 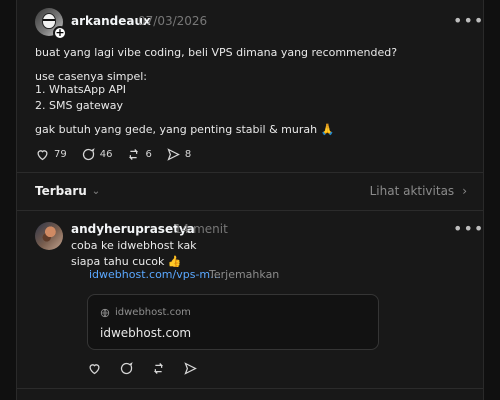 I want to click on sort-label: Terbaru, so click(x=61, y=191).